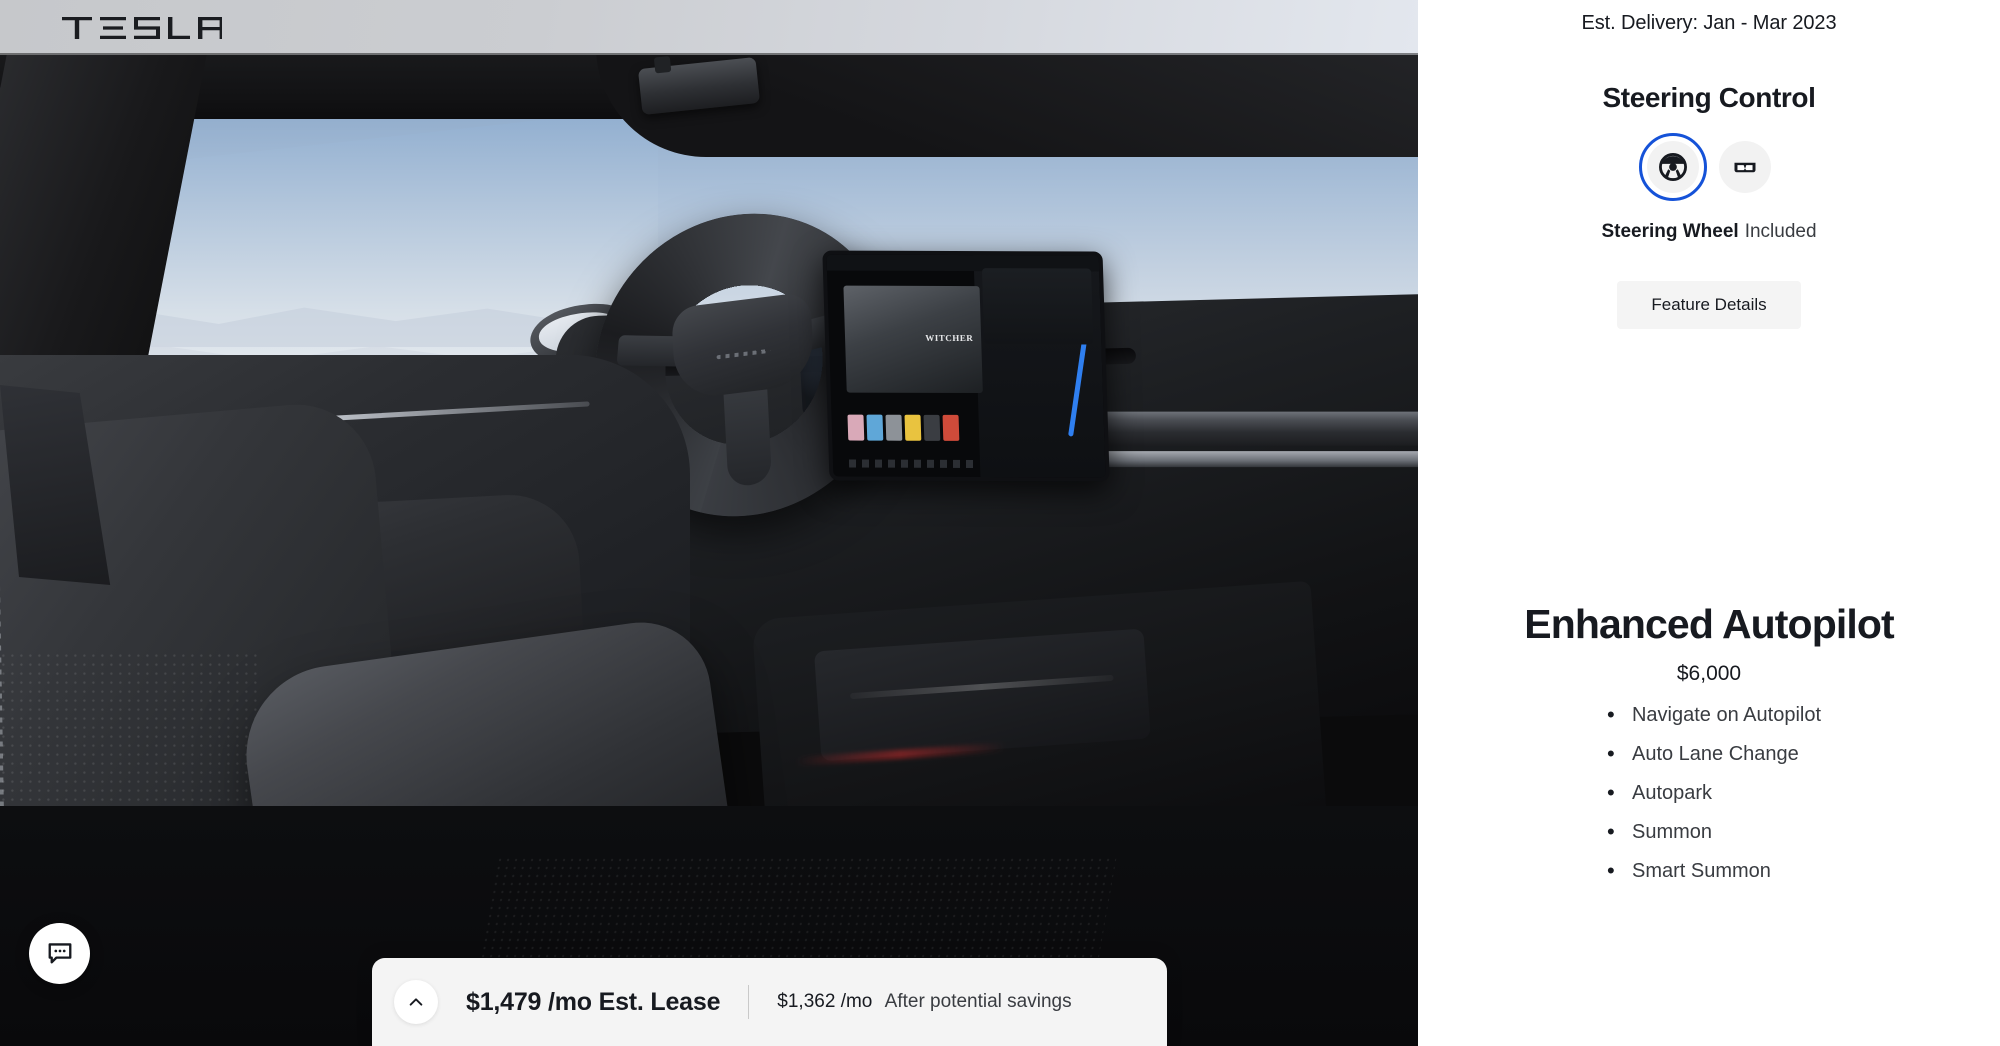 Image resolution: width=2000 pixels, height=1046 pixels. I want to click on option-steering-wheel, so click(1673, 167).